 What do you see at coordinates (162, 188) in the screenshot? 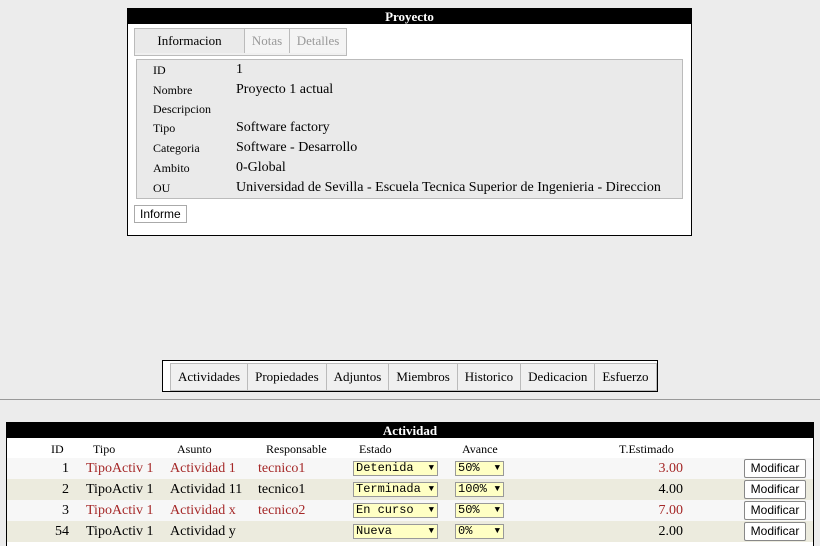
I see `field-label: OU` at bounding box center [162, 188].